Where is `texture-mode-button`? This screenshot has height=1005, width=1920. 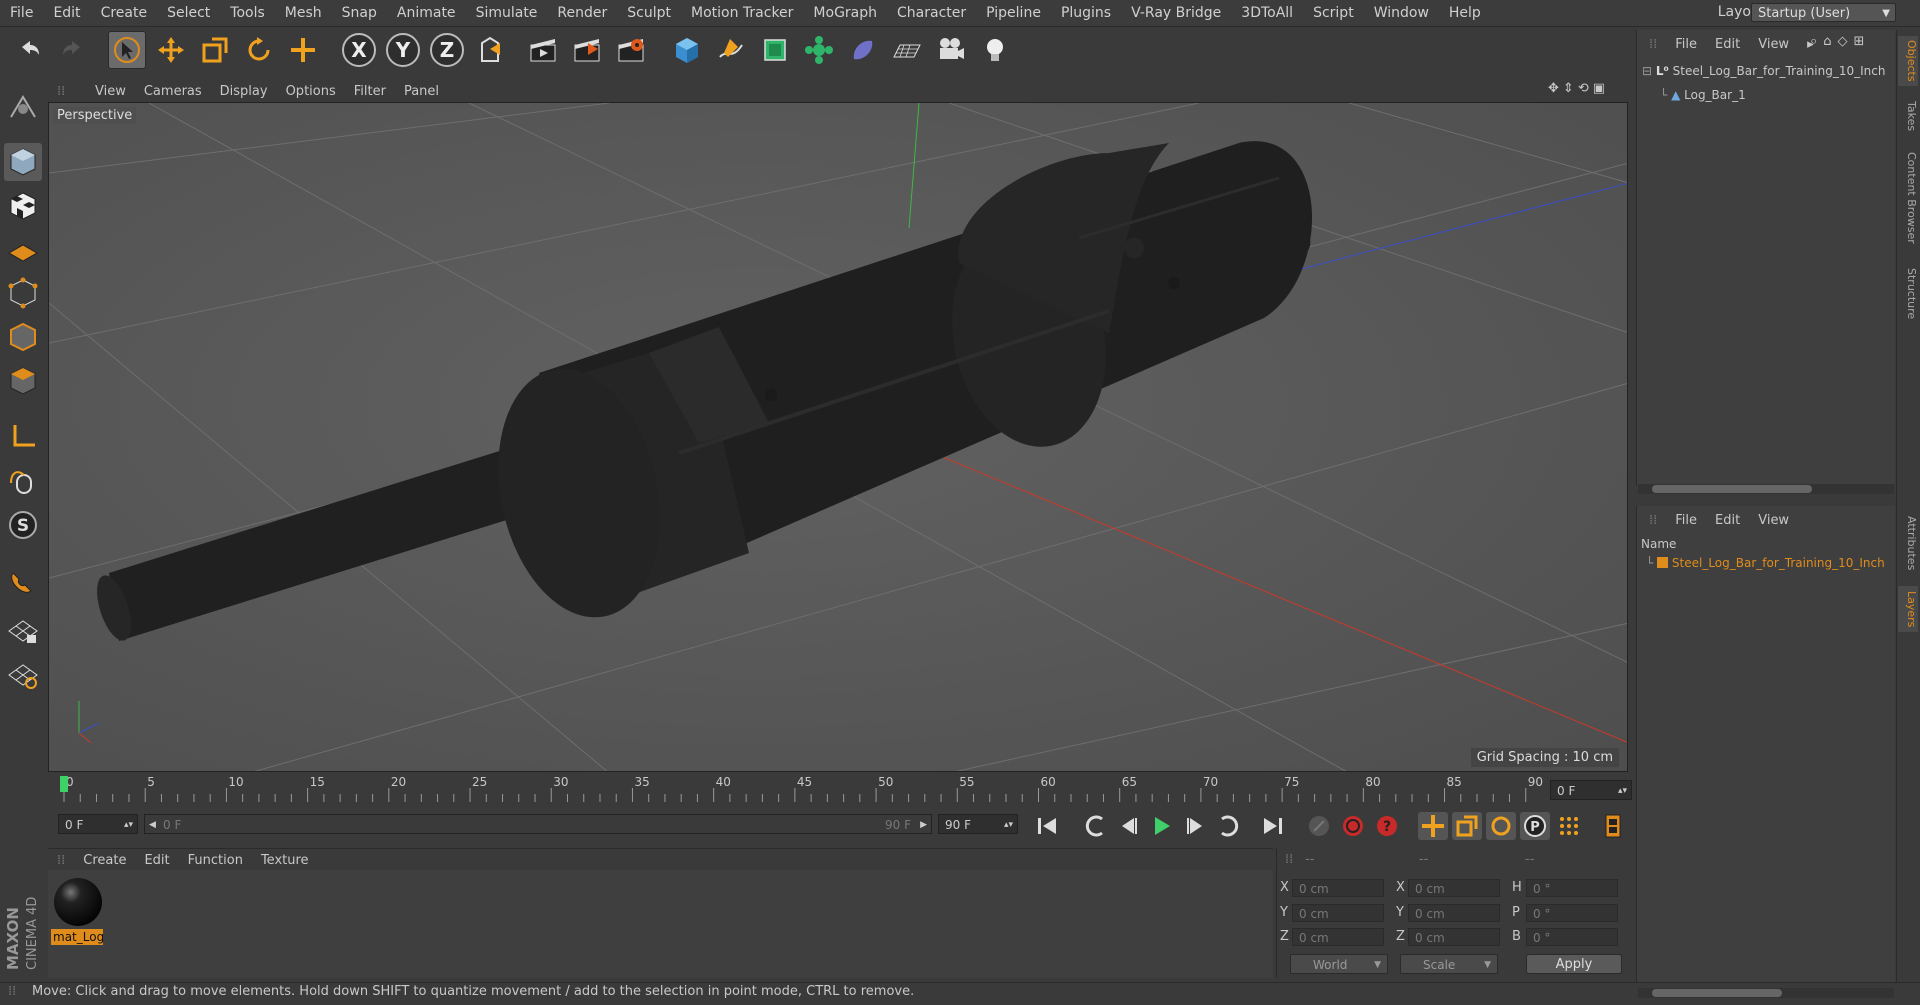 texture-mode-button is located at coordinates (23, 206).